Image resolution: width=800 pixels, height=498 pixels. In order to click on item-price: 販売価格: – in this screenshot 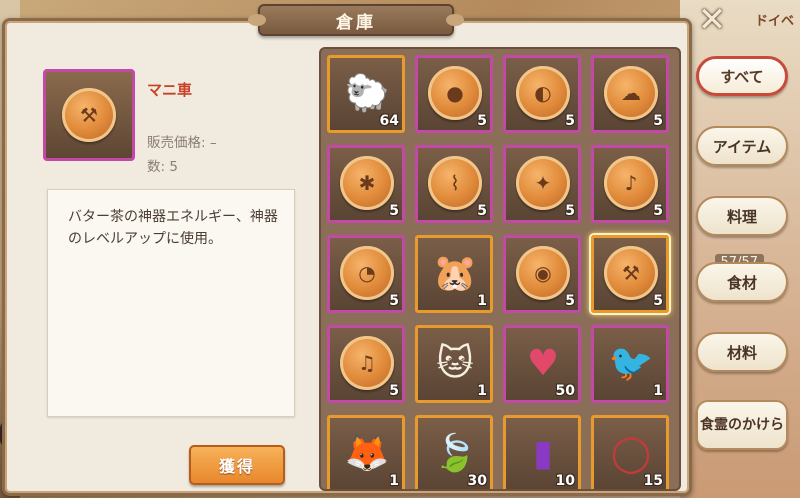, I will do `click(182, 143)`.